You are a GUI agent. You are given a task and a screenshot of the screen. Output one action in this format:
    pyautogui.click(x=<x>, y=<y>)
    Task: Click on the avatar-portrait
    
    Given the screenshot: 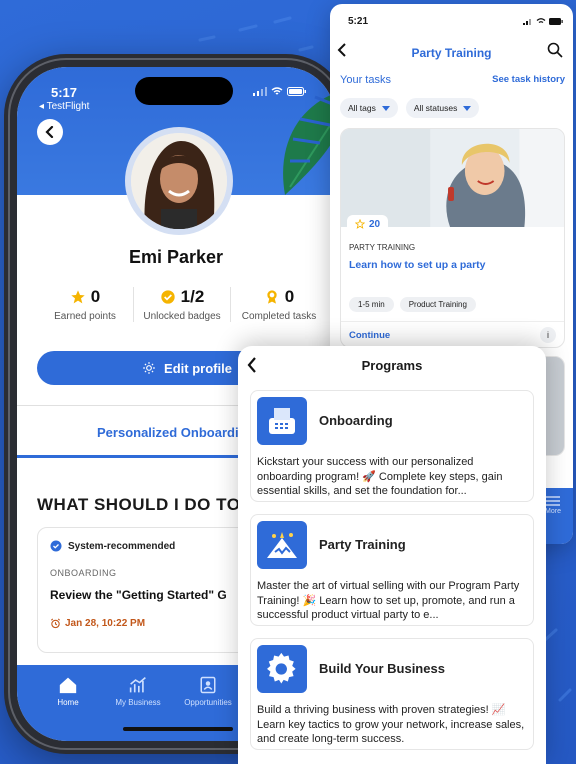 What is the action you would take?
    pyautogui.click(x=179, y=181)
    